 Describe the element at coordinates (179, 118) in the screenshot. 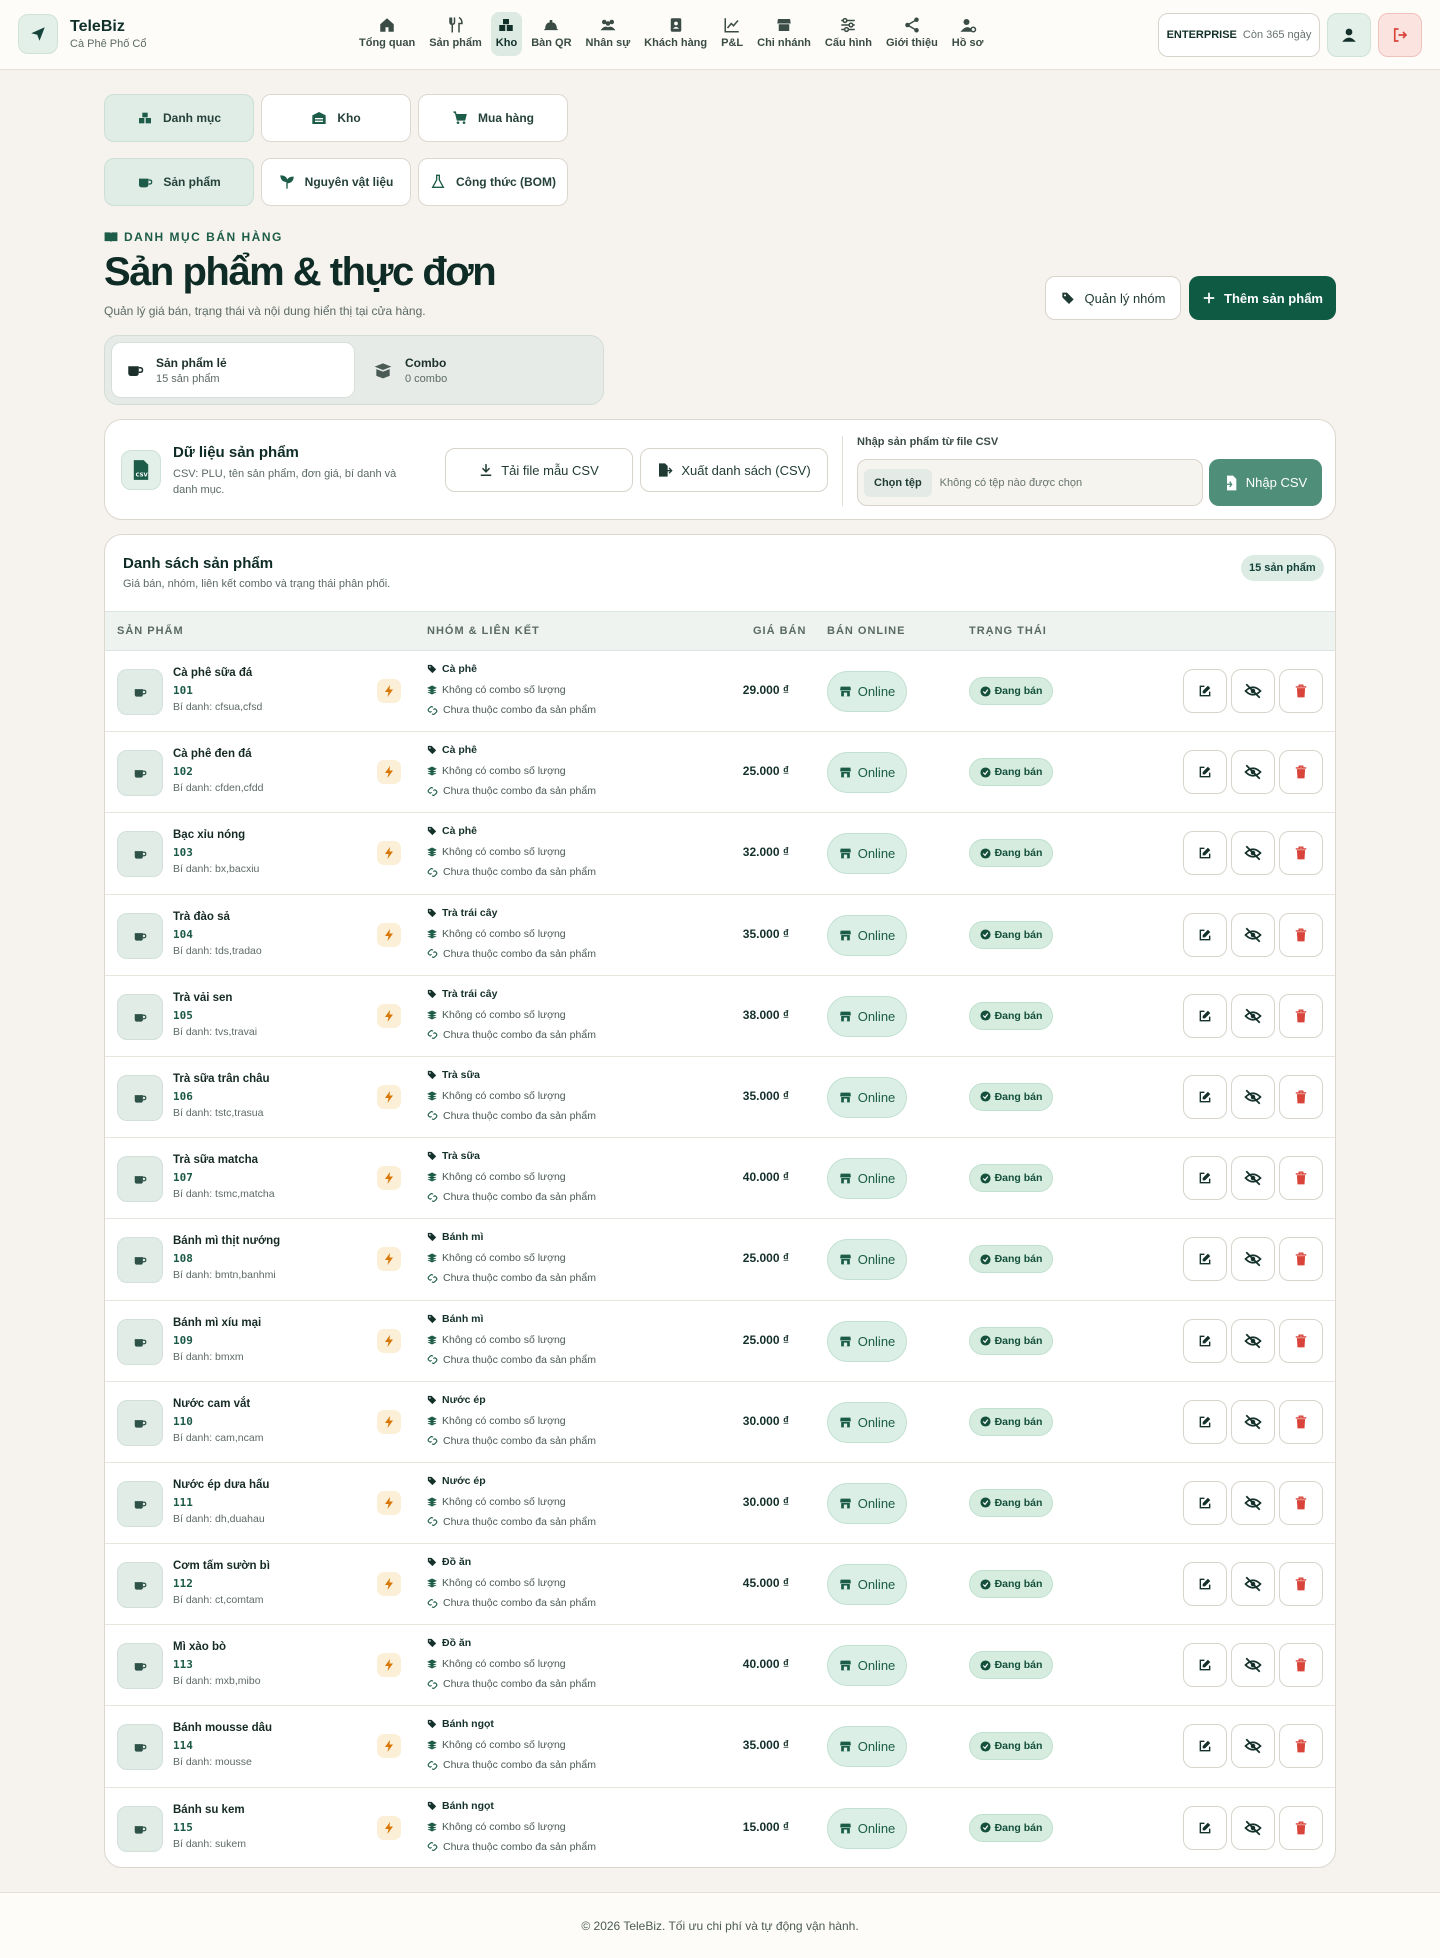

I see `tab-catalog: Danh mục` at that location.